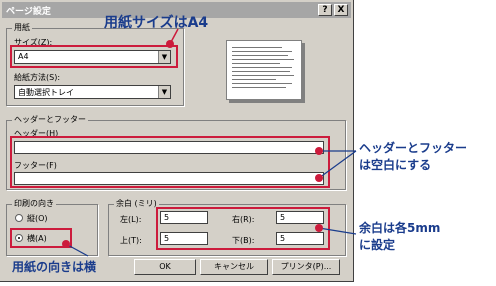 The height and width of the screenshot is (286, 496). Describe the element at coordinates (395, 165) in the screenshot. I see `header-footer-callout-line2: は空白にする` at that location.